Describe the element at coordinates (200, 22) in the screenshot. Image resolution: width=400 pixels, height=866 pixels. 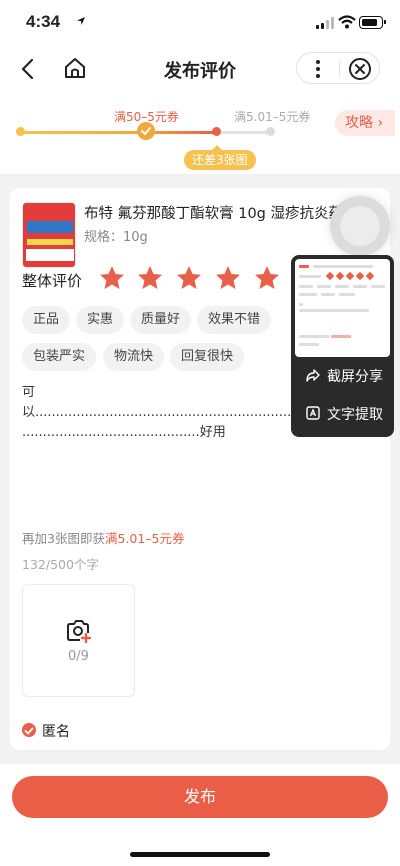
I see `status-bar: 4:34` at that location.